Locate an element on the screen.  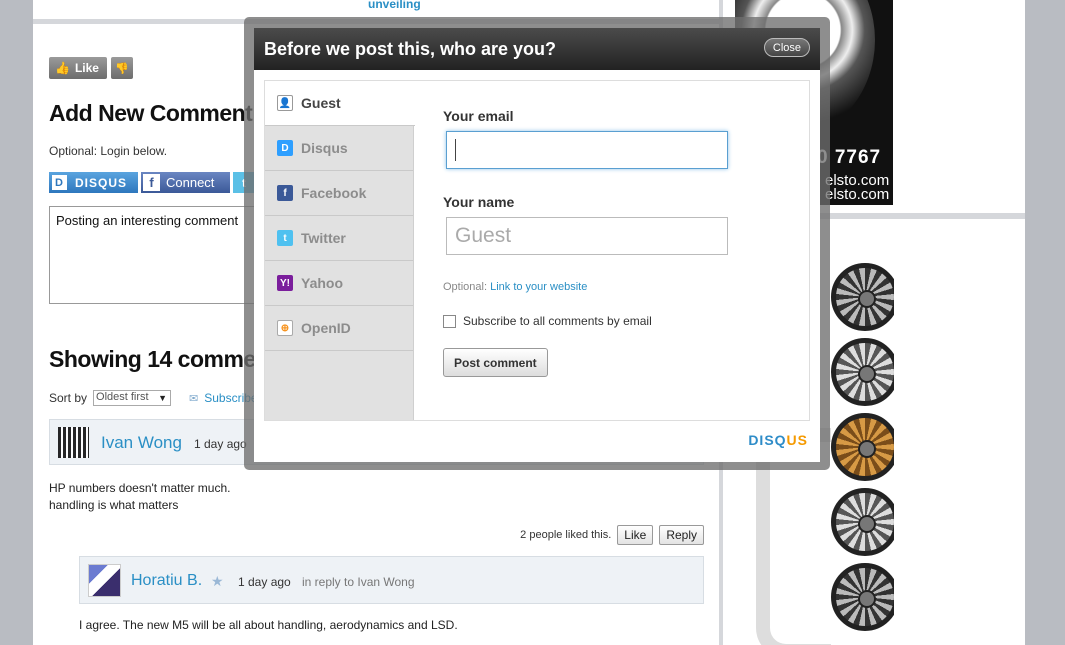
logo-part: DISQ is located at coordinates (767, 440).